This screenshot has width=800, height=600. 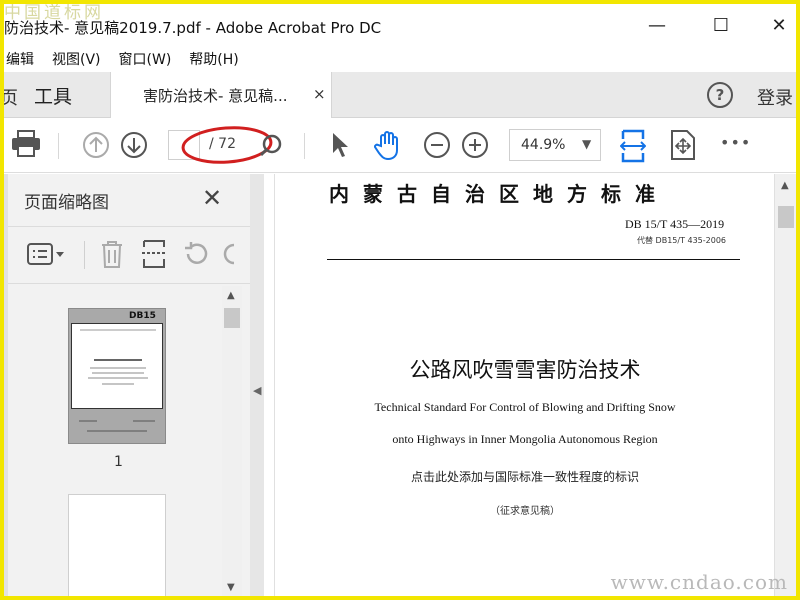 What do you see at coordinates (112, 254) in the screenshot?
I see `delete-icon` at bounding box center [112, 254].